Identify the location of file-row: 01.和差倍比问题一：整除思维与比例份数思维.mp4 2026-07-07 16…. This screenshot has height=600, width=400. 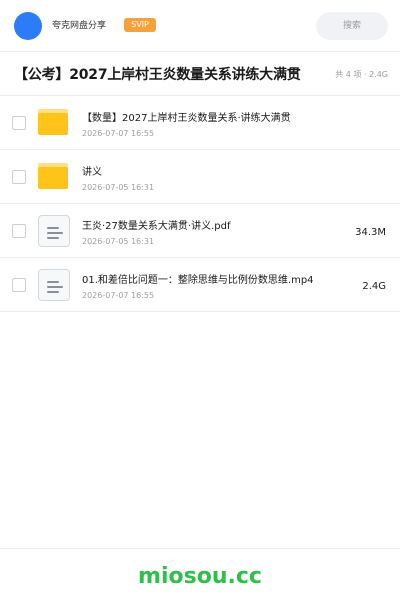
(200, 285).